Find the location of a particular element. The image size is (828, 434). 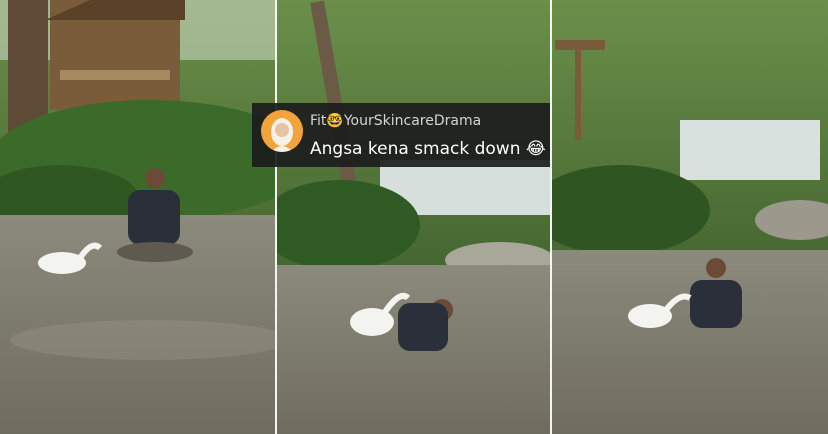

comment-body: Angsa kena smack down is located at coordinates (415, 149).